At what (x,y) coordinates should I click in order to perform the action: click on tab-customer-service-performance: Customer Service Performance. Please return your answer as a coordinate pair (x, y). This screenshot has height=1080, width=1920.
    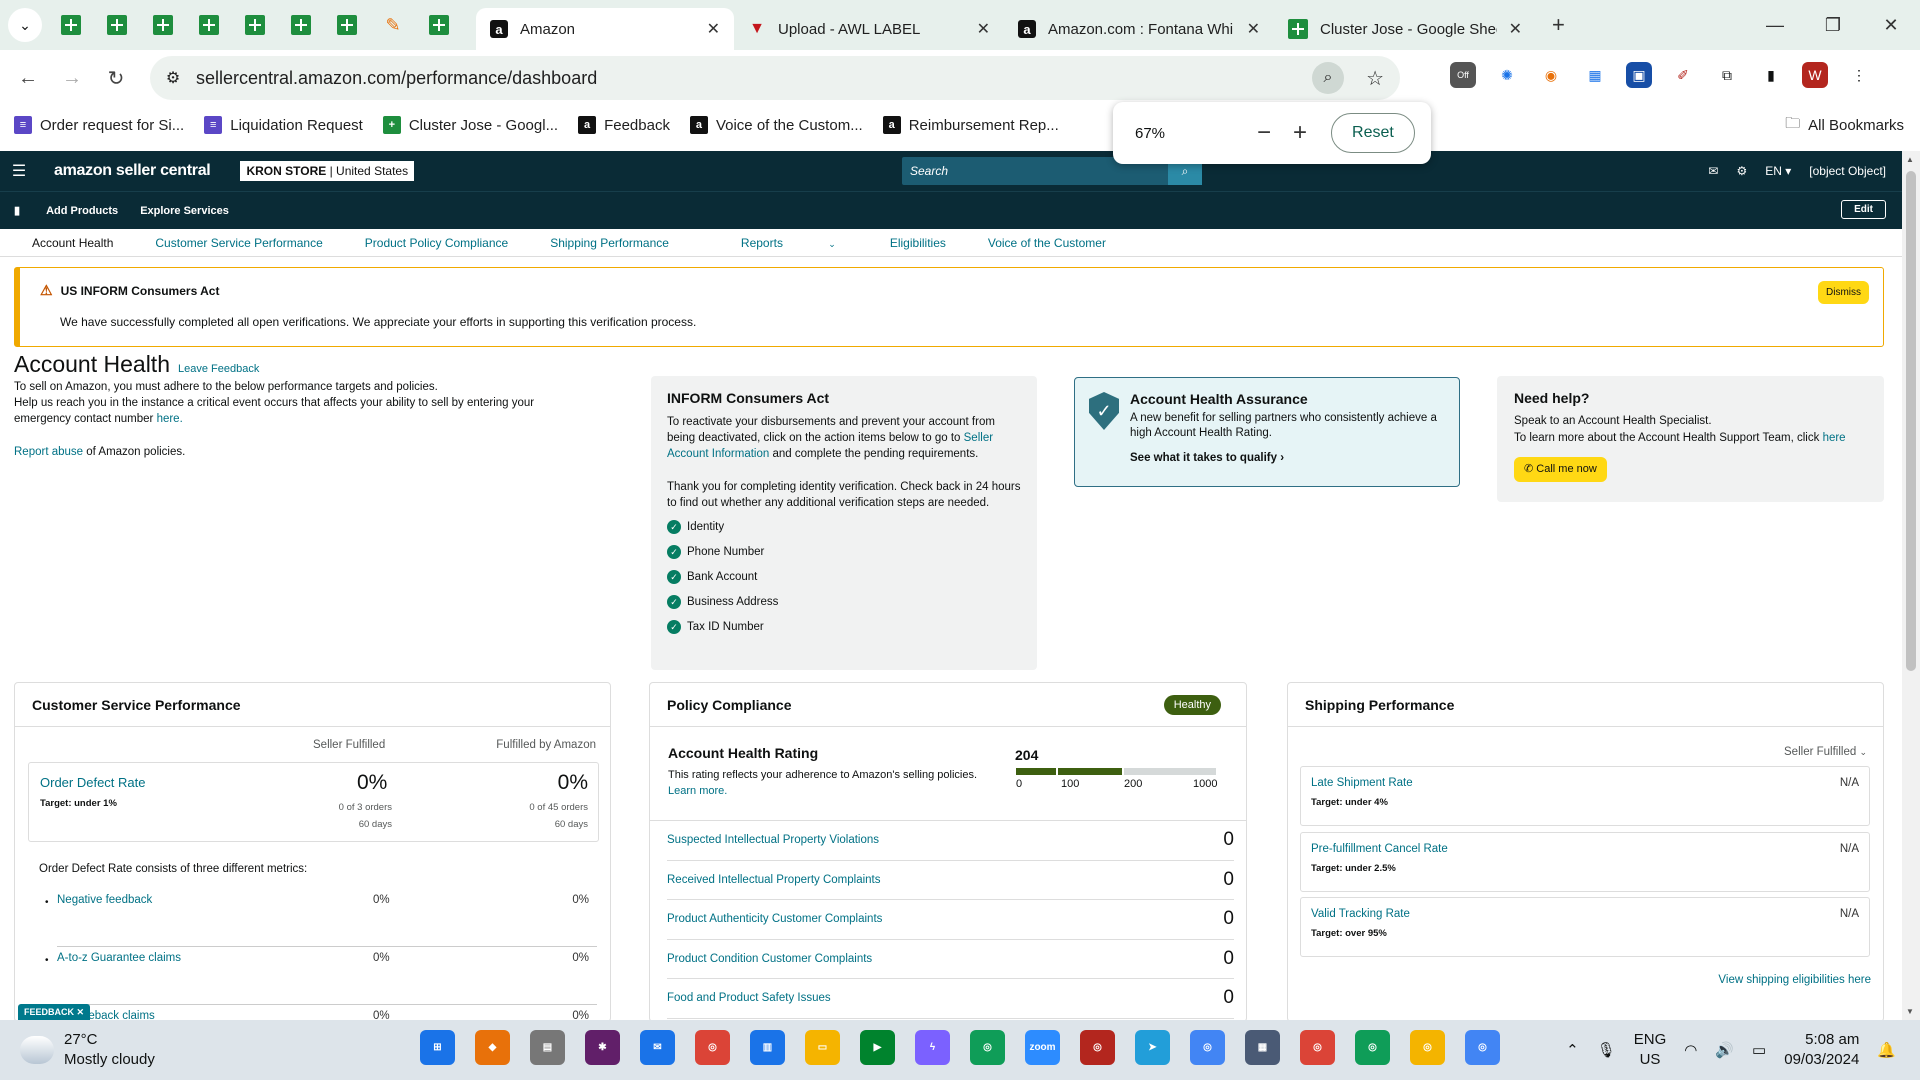
    Looking at the image, I should click on (238, 243).